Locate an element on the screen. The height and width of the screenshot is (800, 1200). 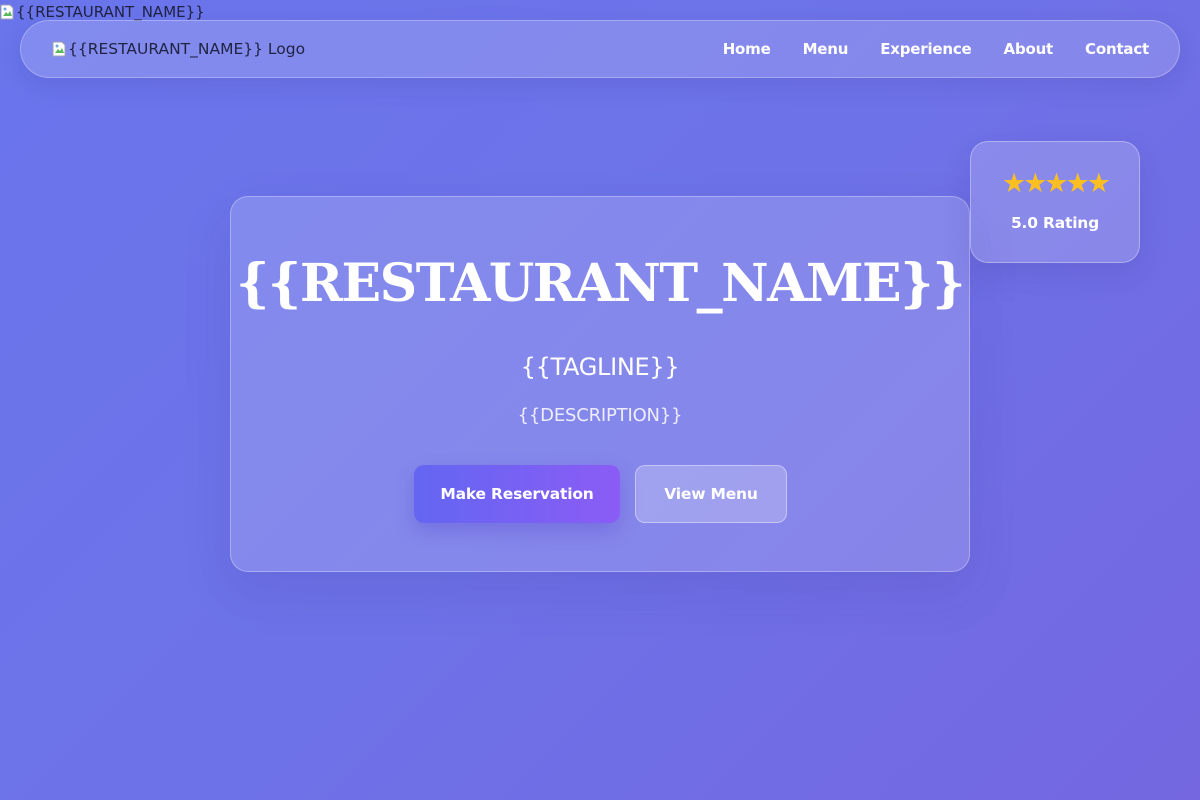
nav-links: Home Menu Experience About Contact is located at coordinates (920, 49).